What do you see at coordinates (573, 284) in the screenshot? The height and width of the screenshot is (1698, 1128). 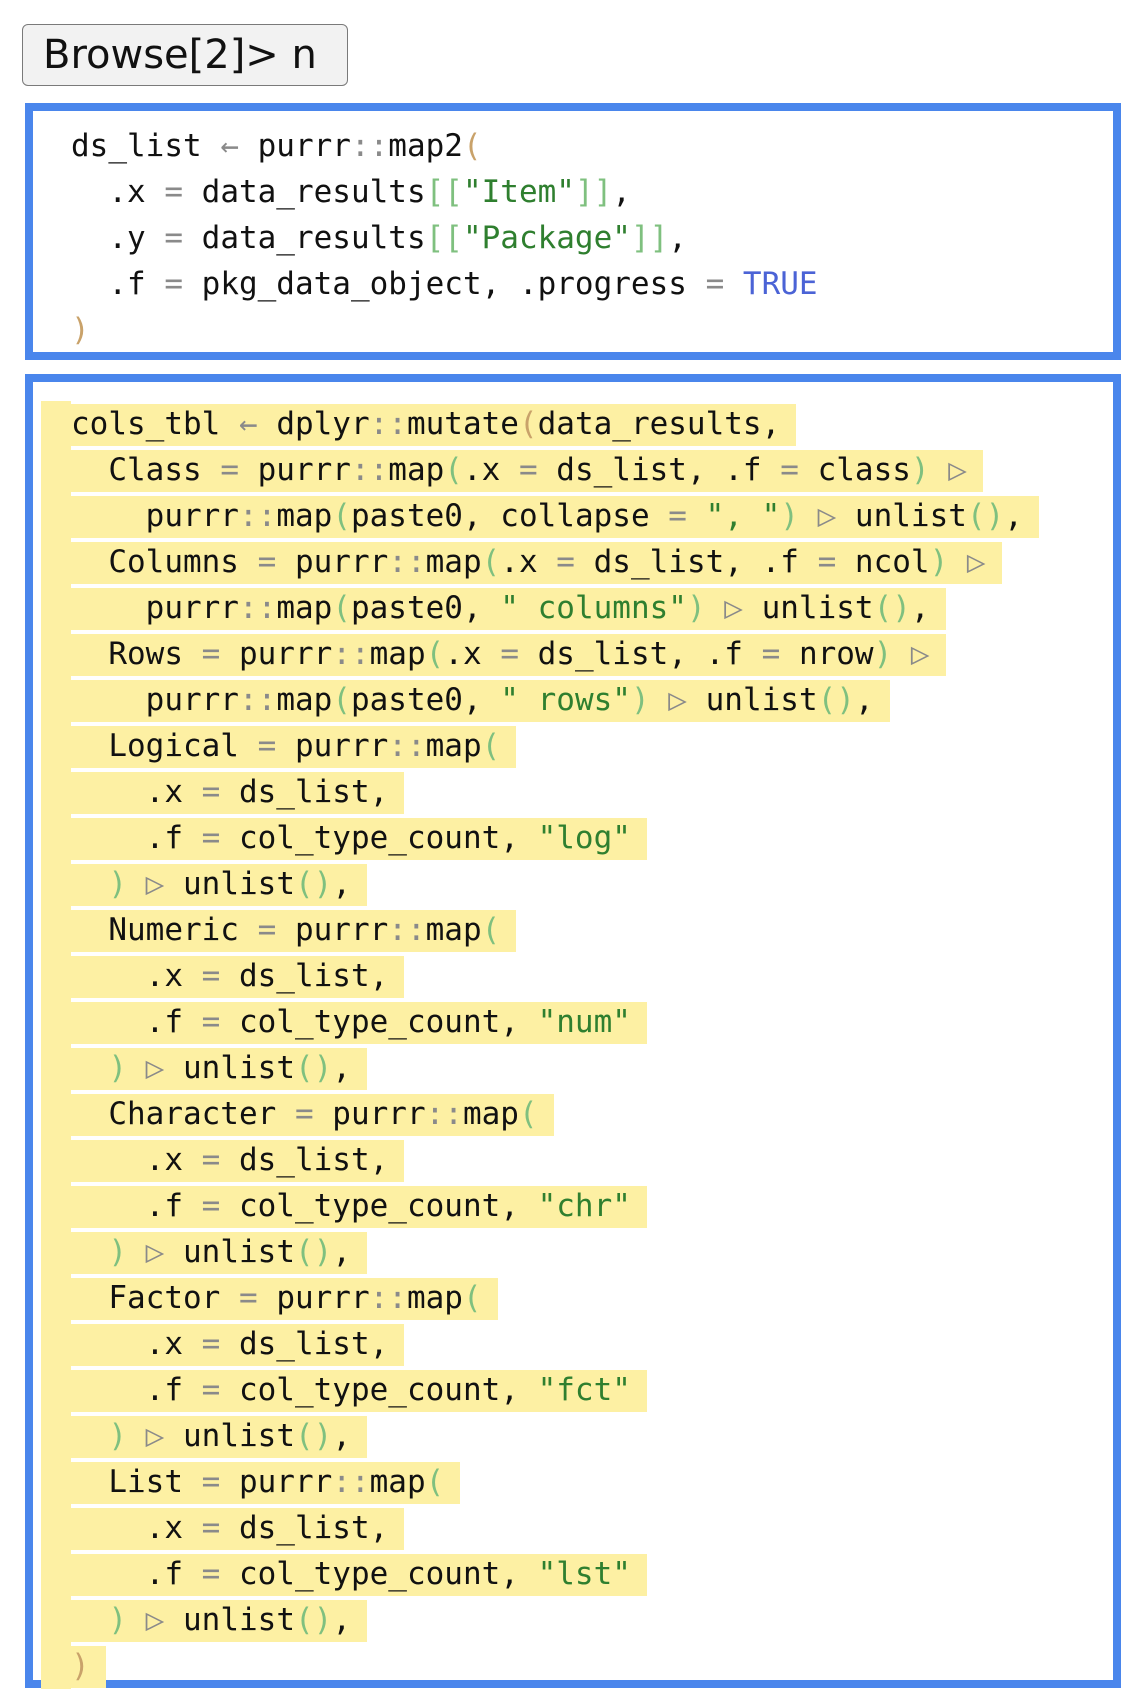 I see `code-line: .f = pkg_data_object, .progress = TRUE` at bounding box center [573, 284].